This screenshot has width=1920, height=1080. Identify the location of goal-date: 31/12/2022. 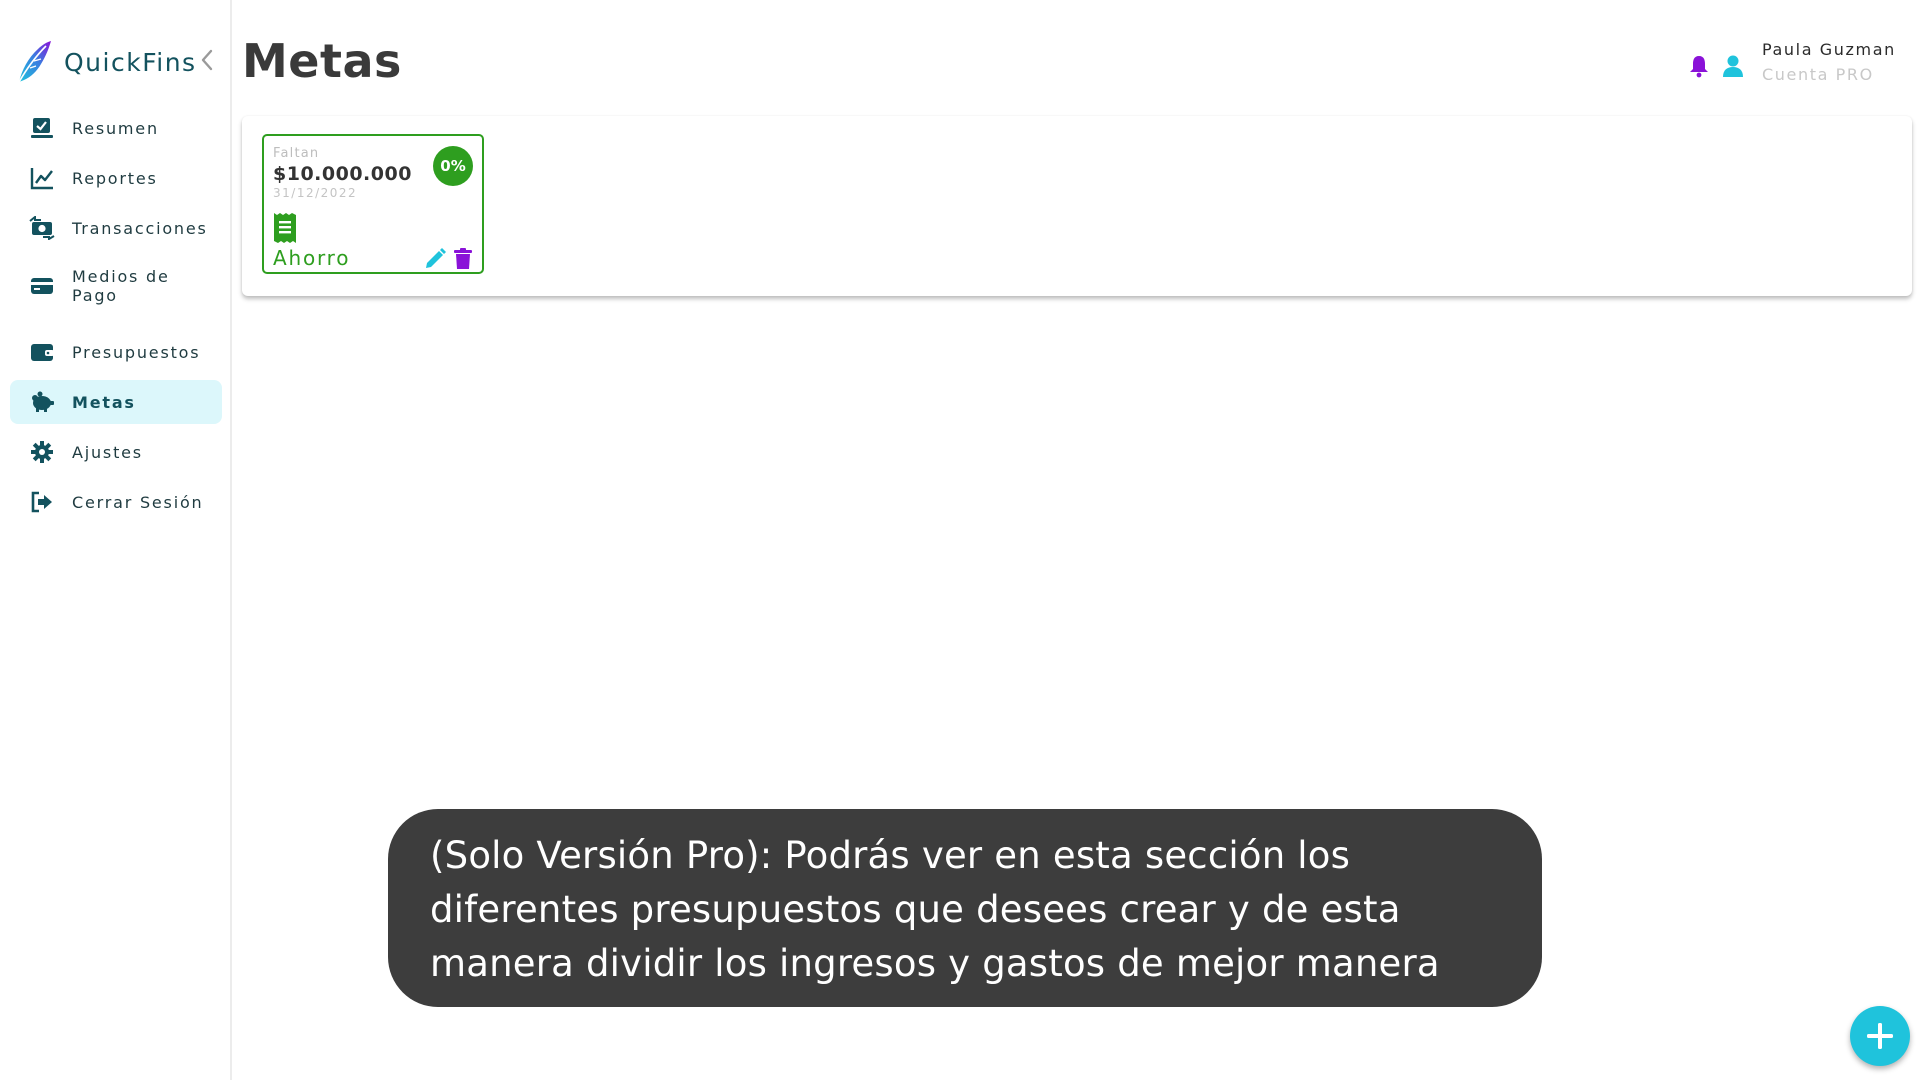
(315, 193).